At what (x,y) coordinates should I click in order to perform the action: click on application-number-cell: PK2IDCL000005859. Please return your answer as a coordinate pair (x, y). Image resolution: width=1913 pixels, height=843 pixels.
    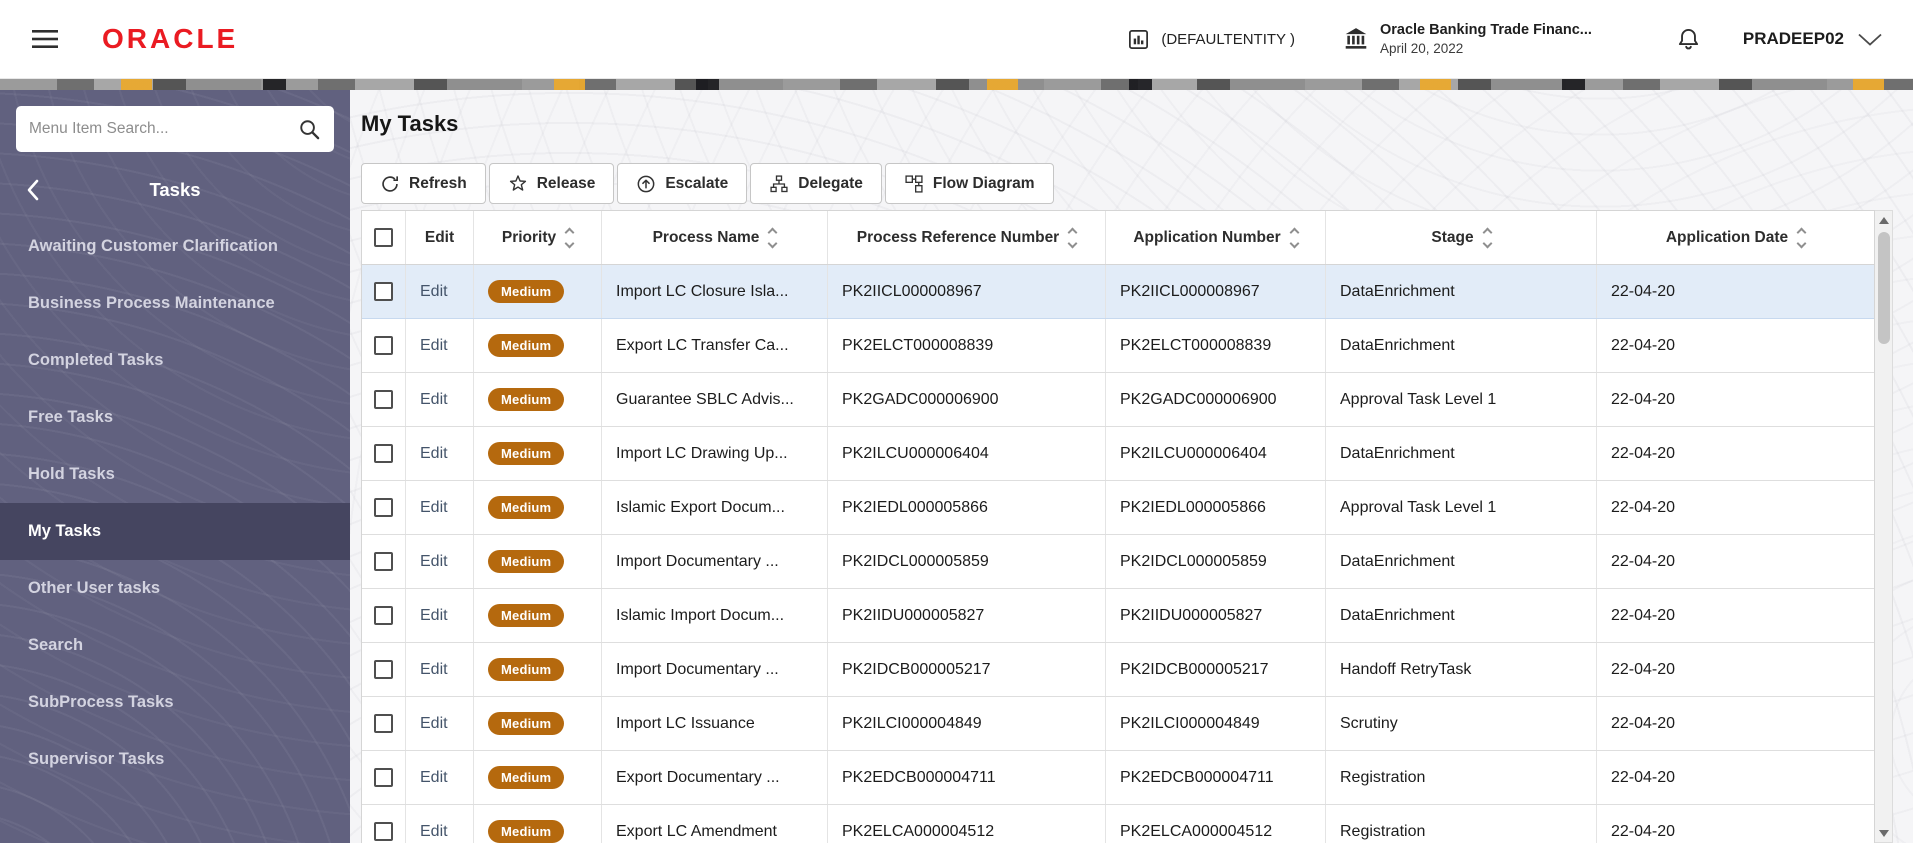
    Looking at the image, I should click on (1216, 561).